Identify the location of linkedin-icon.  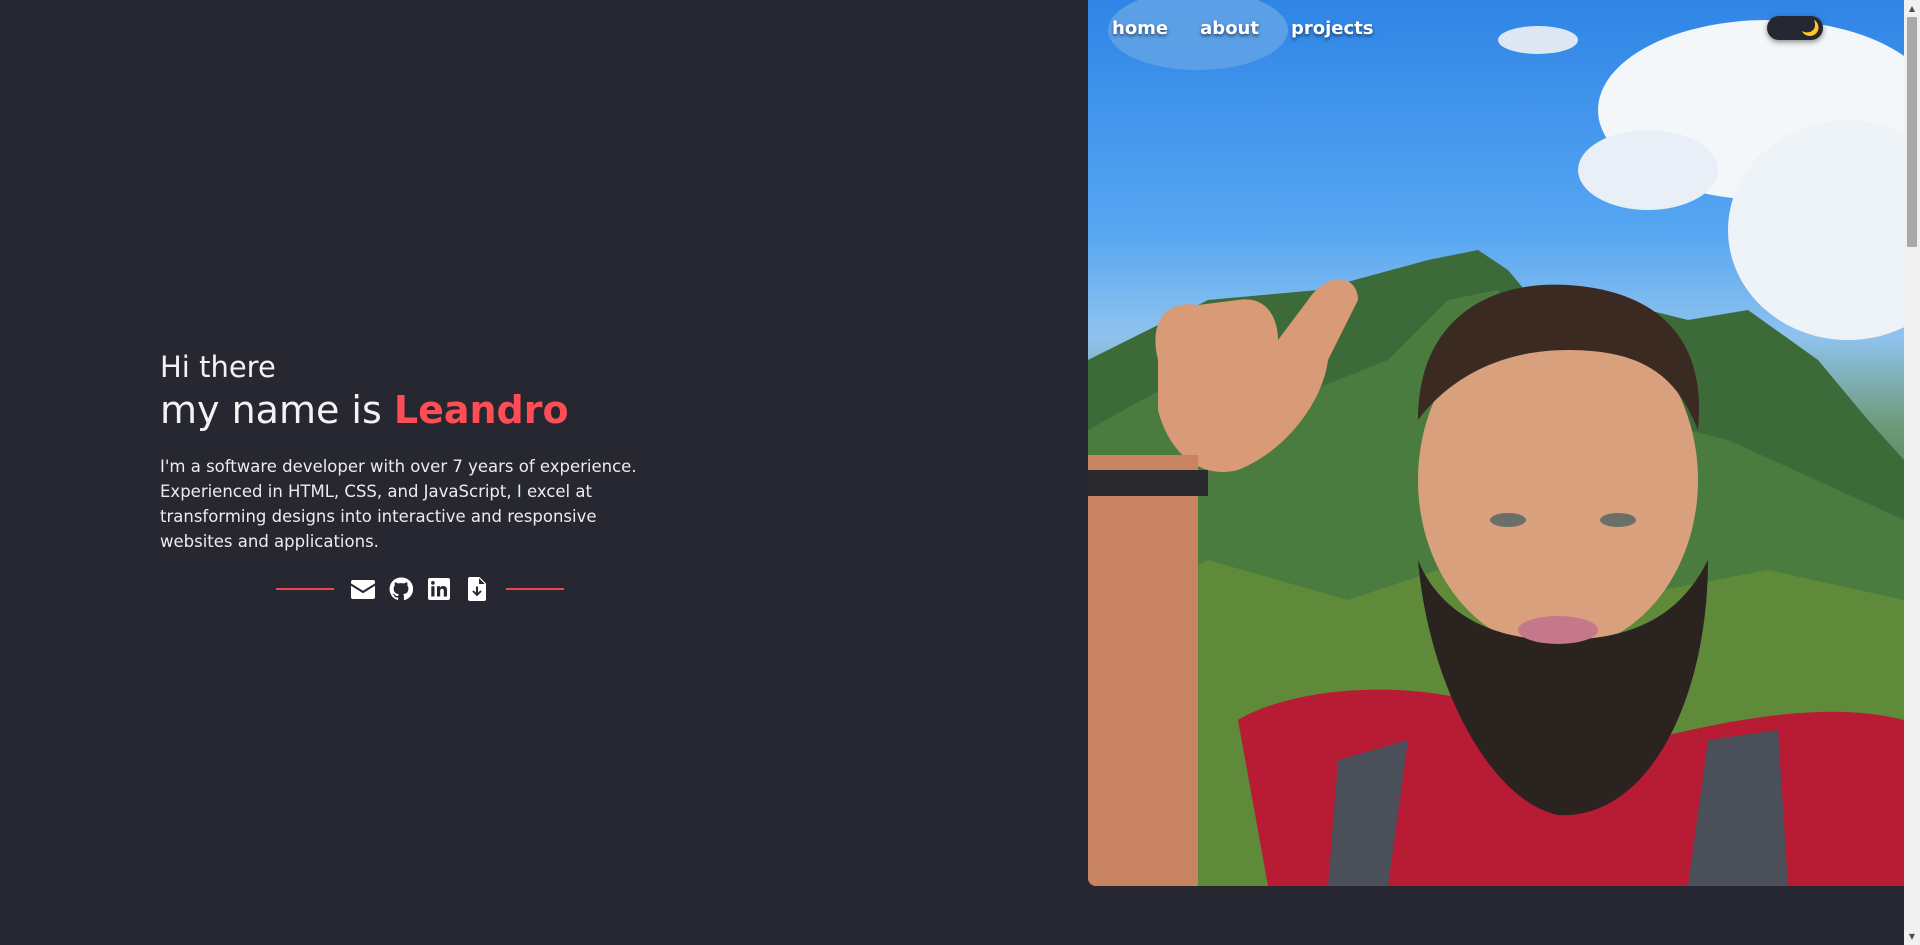
(439, 589).